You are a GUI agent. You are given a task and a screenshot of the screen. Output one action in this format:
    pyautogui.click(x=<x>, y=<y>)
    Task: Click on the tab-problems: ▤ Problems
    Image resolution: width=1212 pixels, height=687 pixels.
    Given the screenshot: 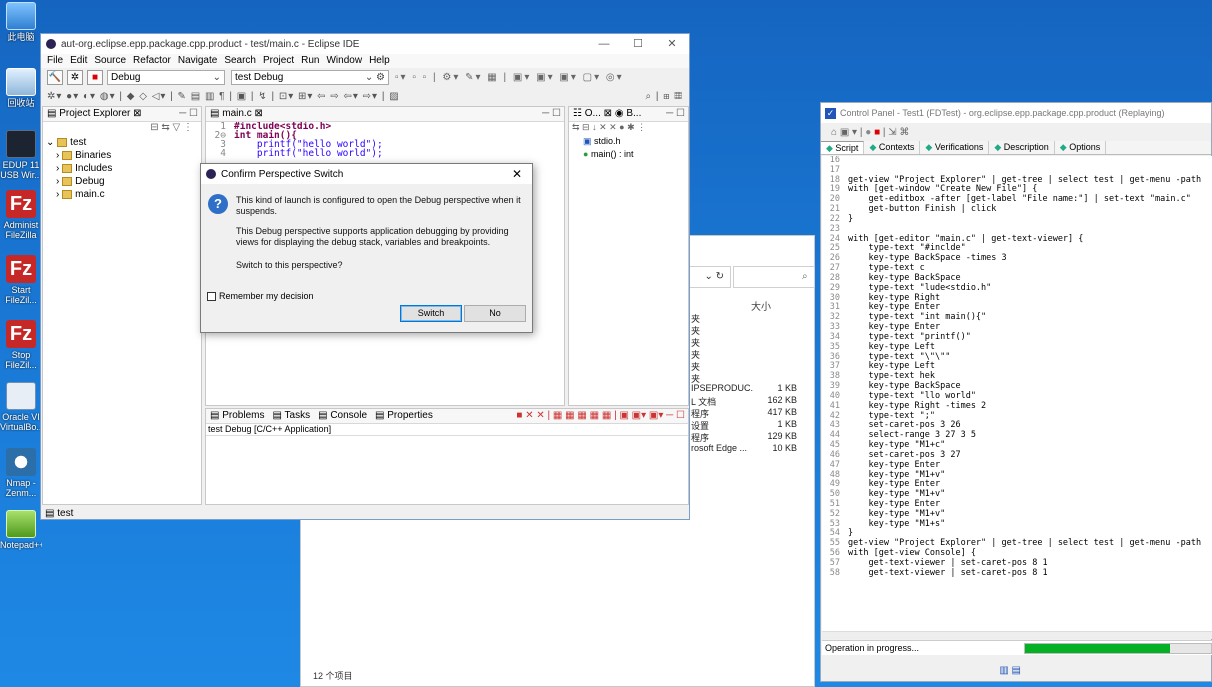 What is the action you would take?
    pyautogui.click(x=237, y=415)
    